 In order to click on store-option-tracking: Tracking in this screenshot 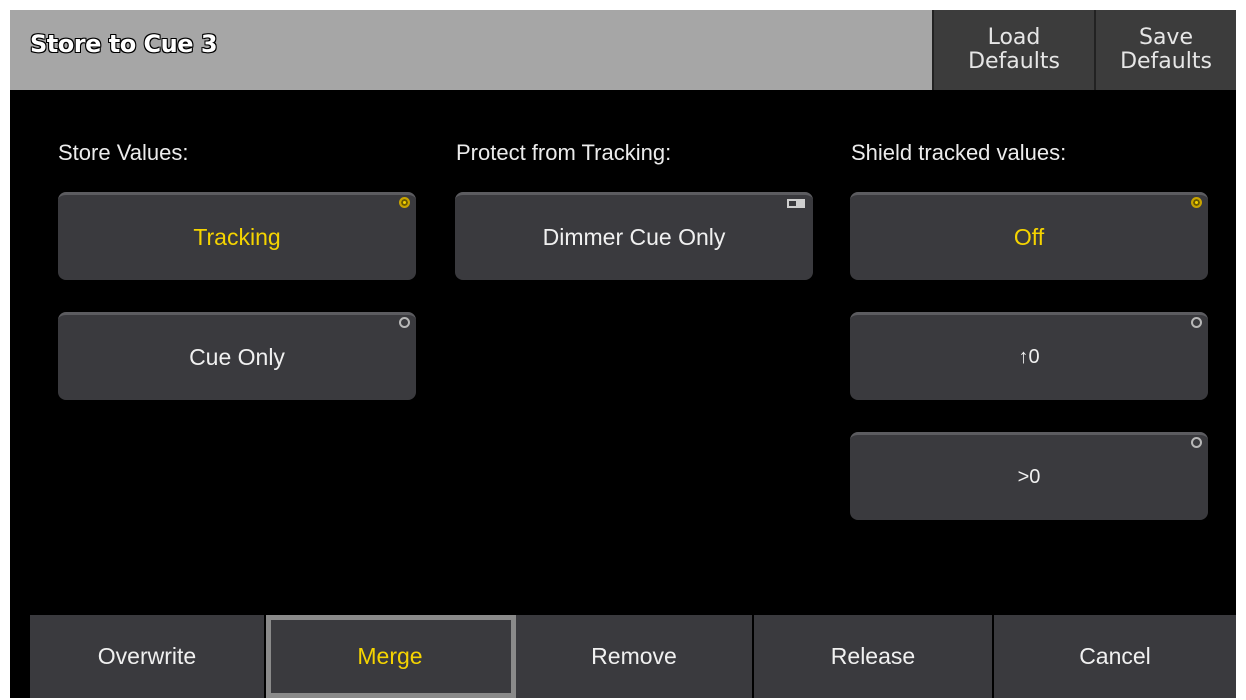, I will do `click(237, 236)`.